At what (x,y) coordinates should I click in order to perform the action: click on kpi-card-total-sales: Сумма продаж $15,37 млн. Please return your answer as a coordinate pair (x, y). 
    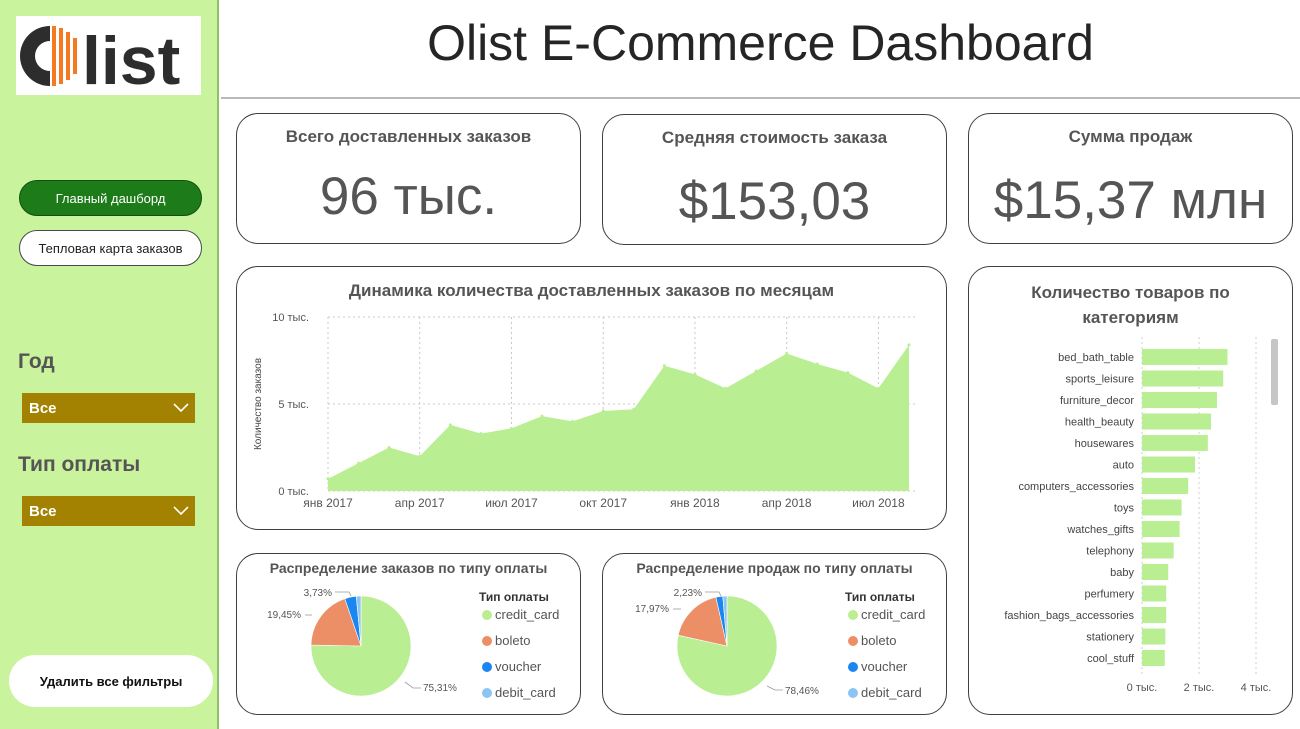
    Looking at the image, I should click on (1130, 178).